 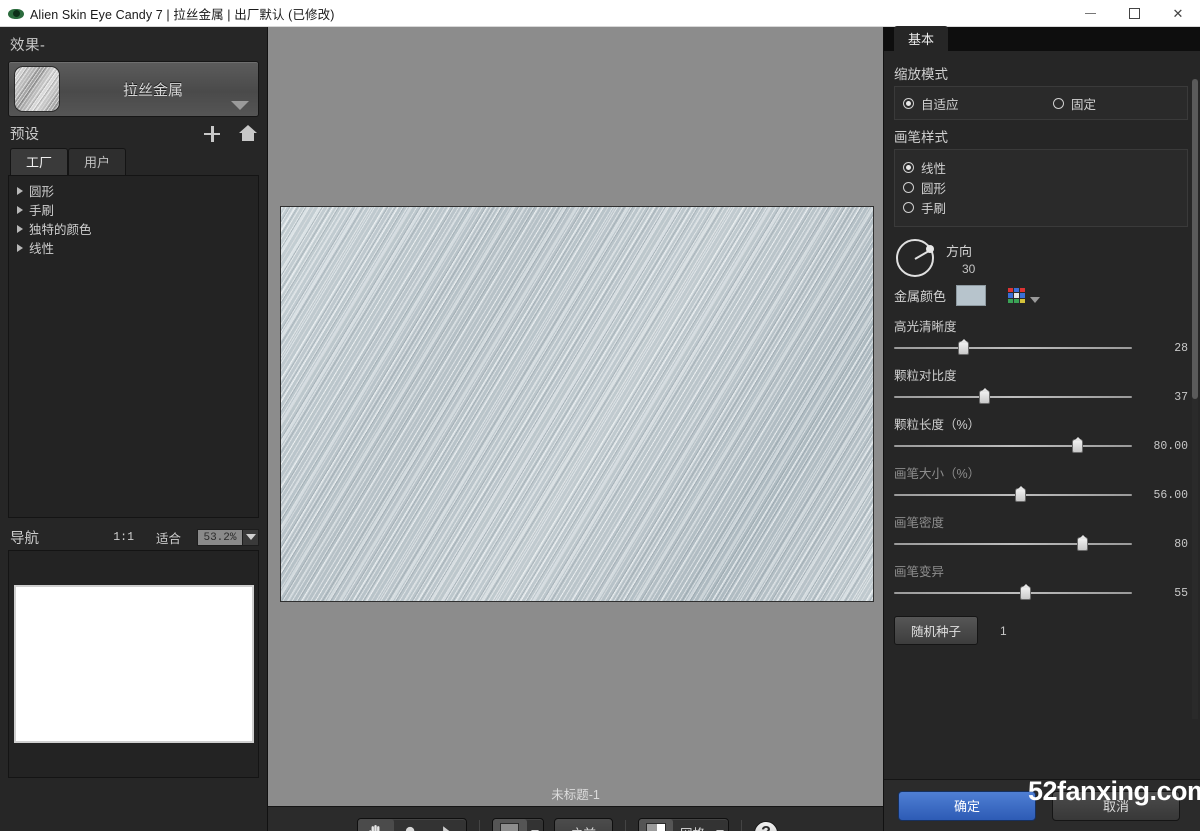 I want to click on slider-grain-contrast: 颗粒对比度 37, so click(x=1041, y=386).